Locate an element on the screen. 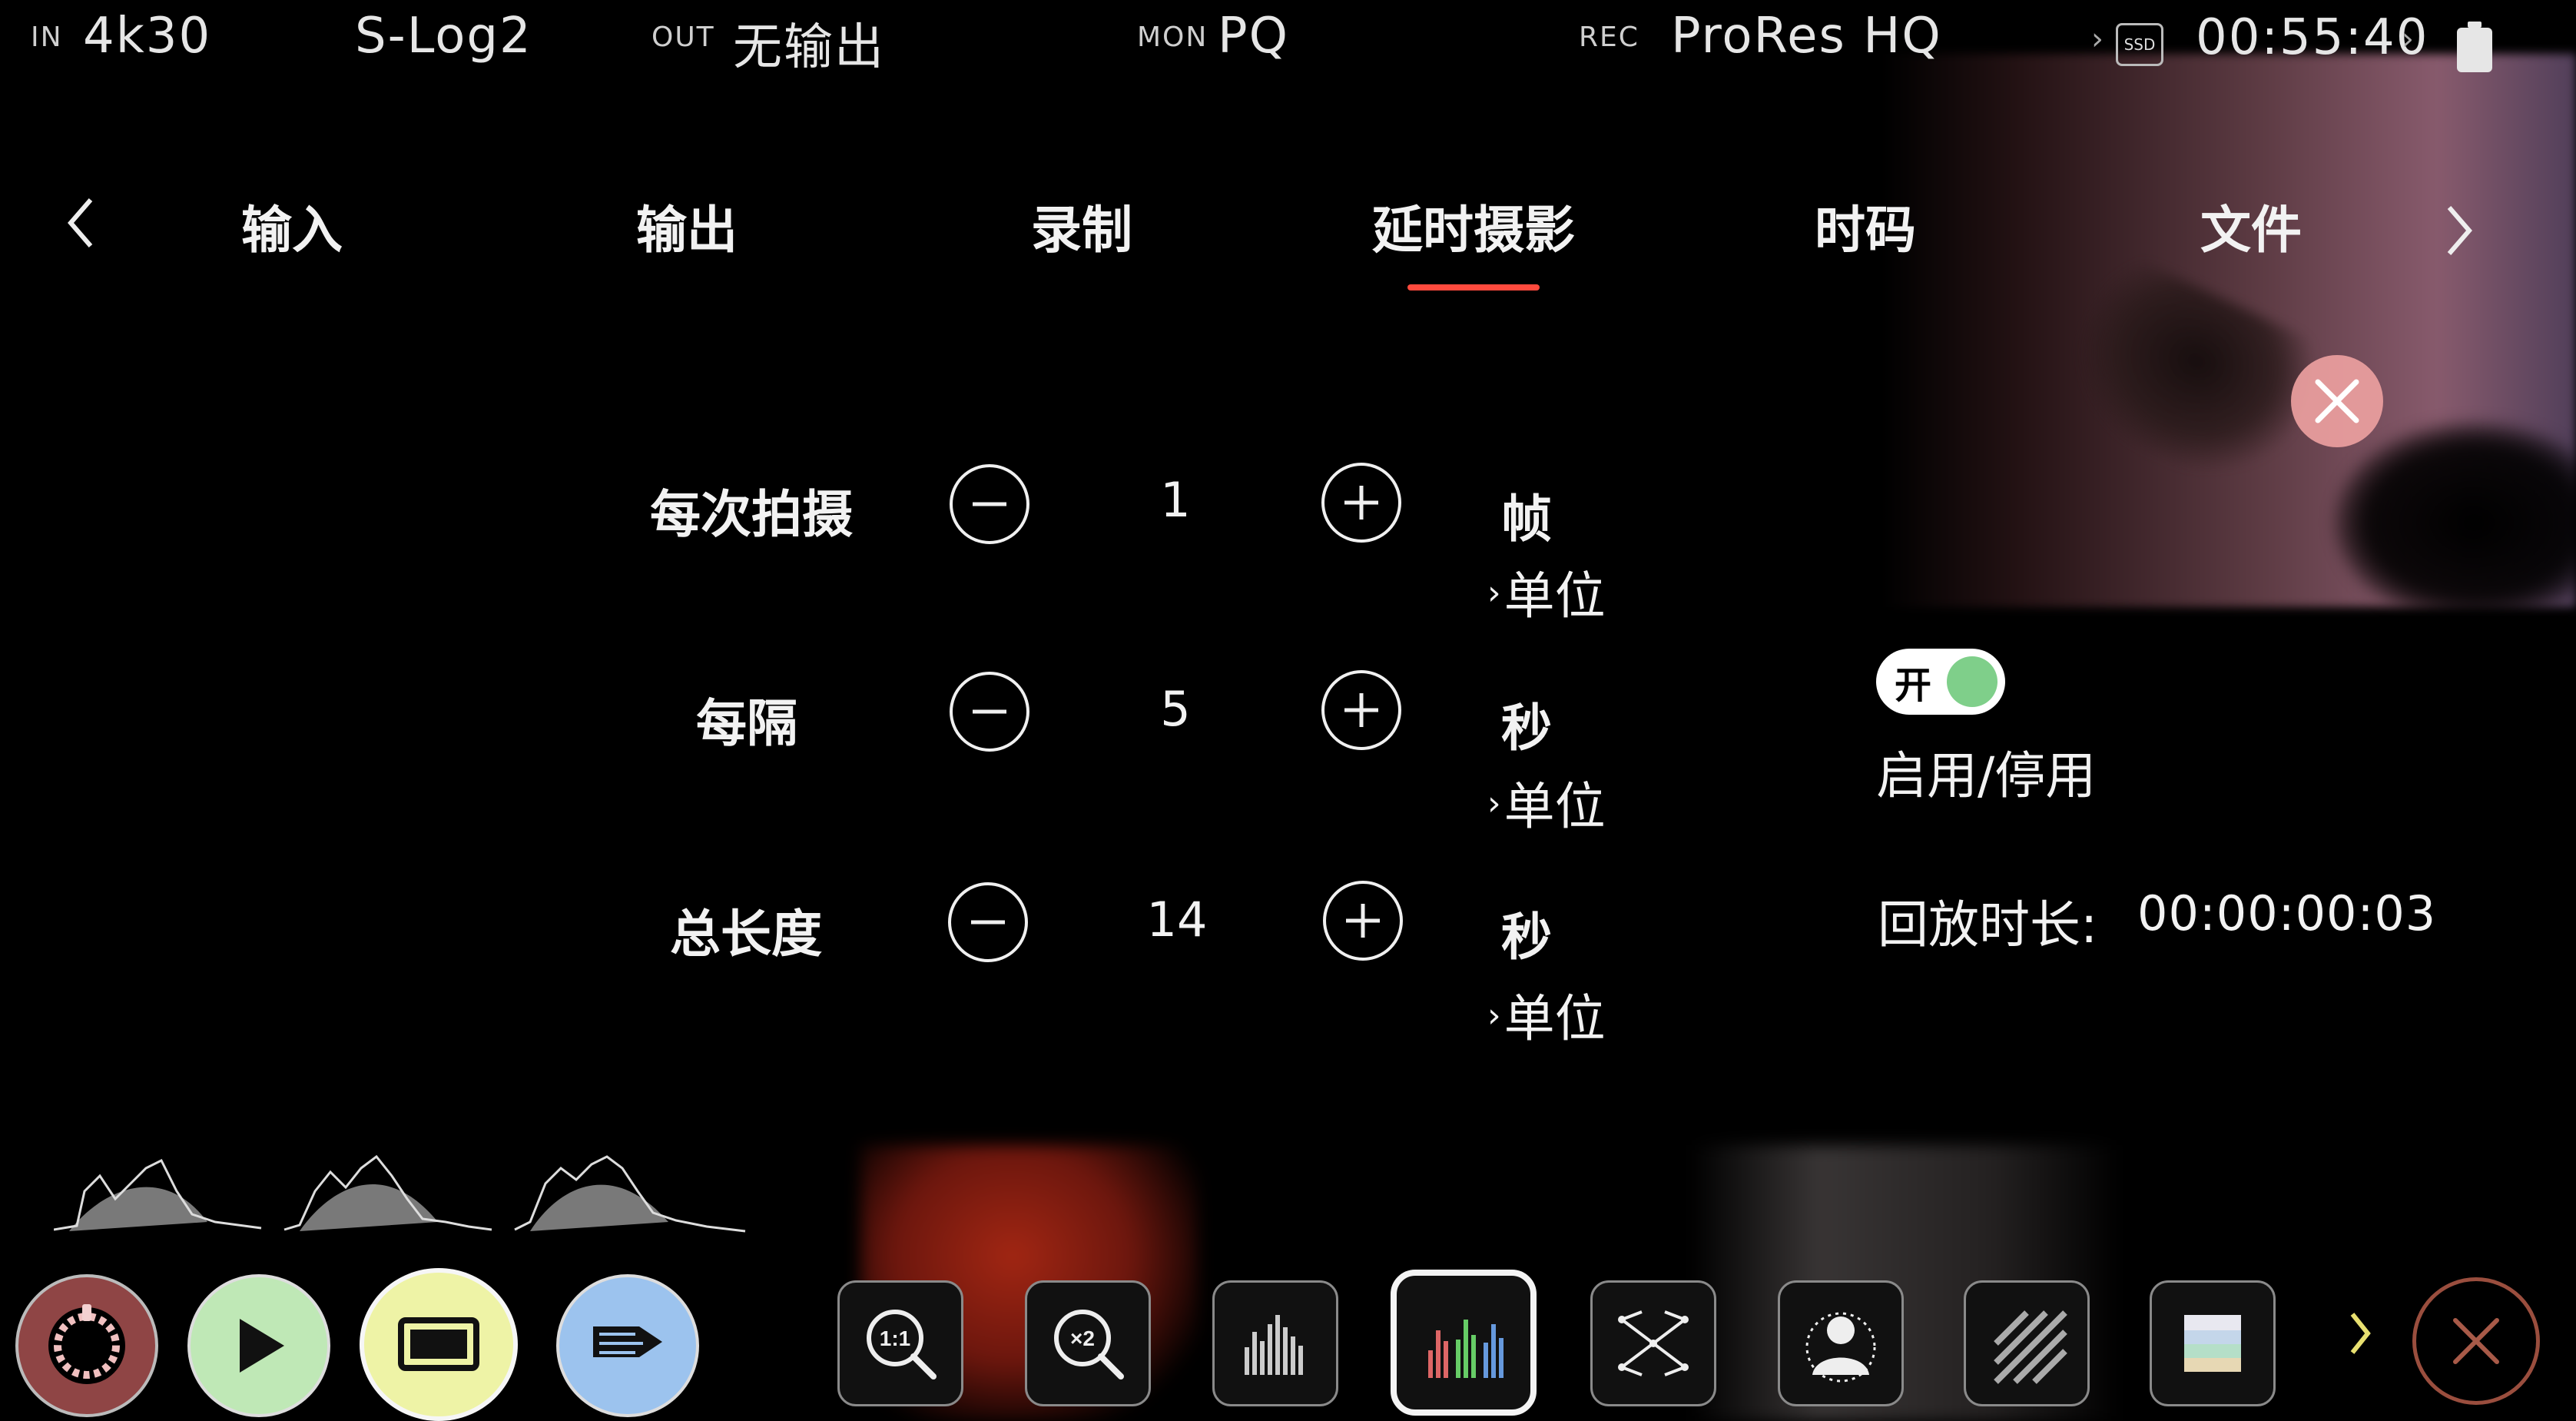  zebra-icon is located at coordinates (2030, 1347).